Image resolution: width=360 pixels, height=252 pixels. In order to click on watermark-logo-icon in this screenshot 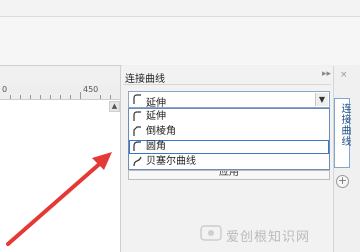, I will do `click(211, 233)`.